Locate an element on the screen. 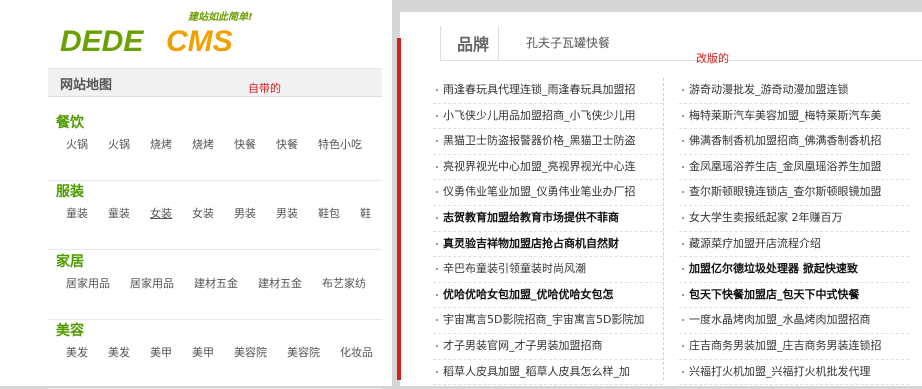  sitemap-header: 网站地图 is located at coordinates (215, 82).